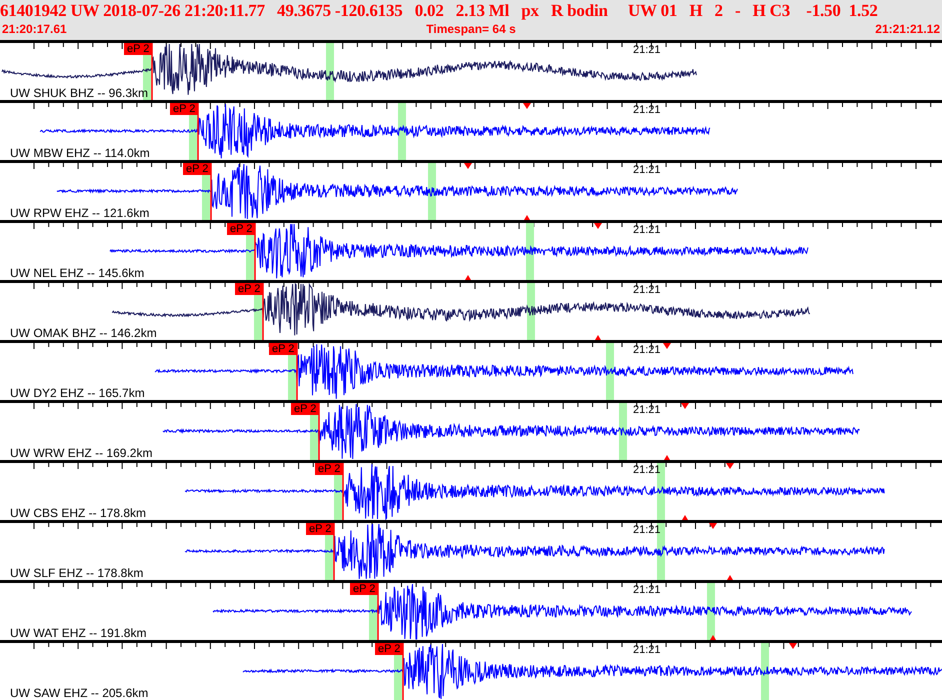 This screenshot has height=700, width=942. I want to click on channel-label: UW WAT EHZ -- 191.8km, so click(78, 633).